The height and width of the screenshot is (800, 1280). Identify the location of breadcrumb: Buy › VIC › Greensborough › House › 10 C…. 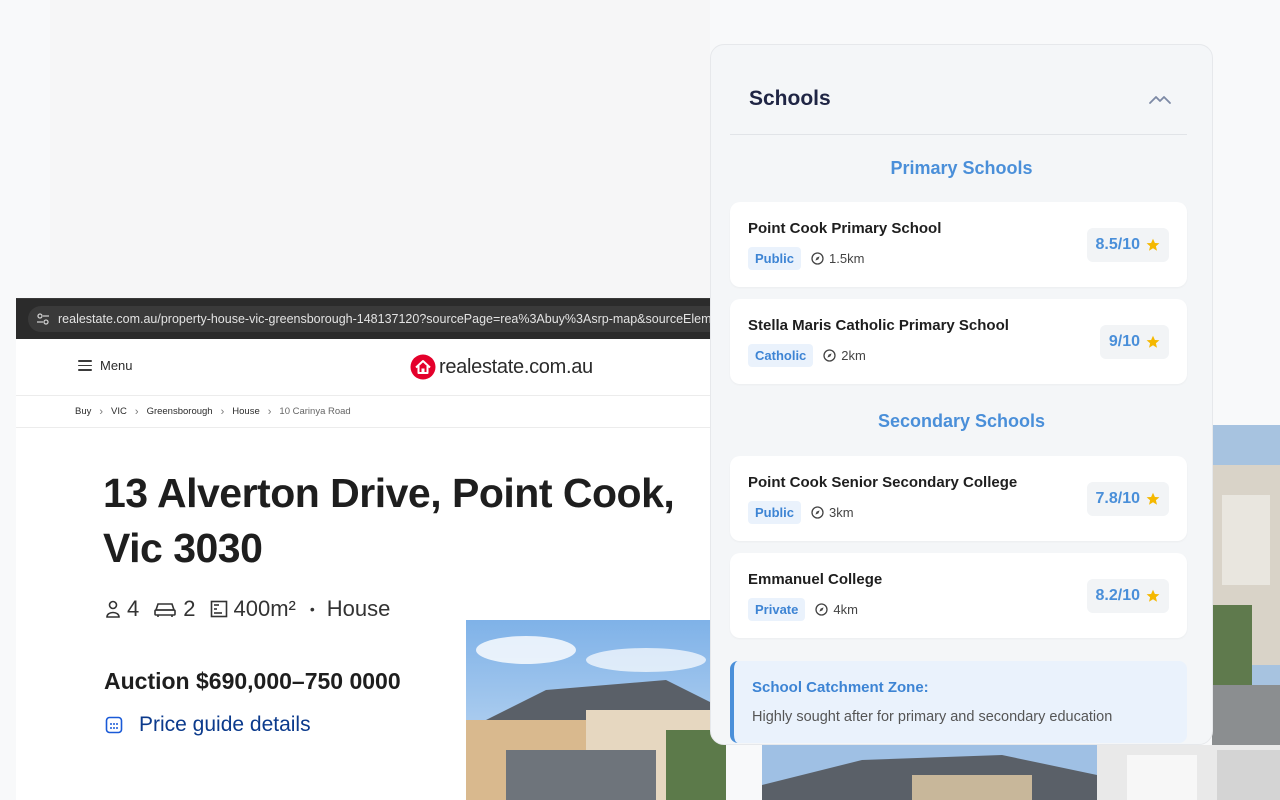
(366, 412).